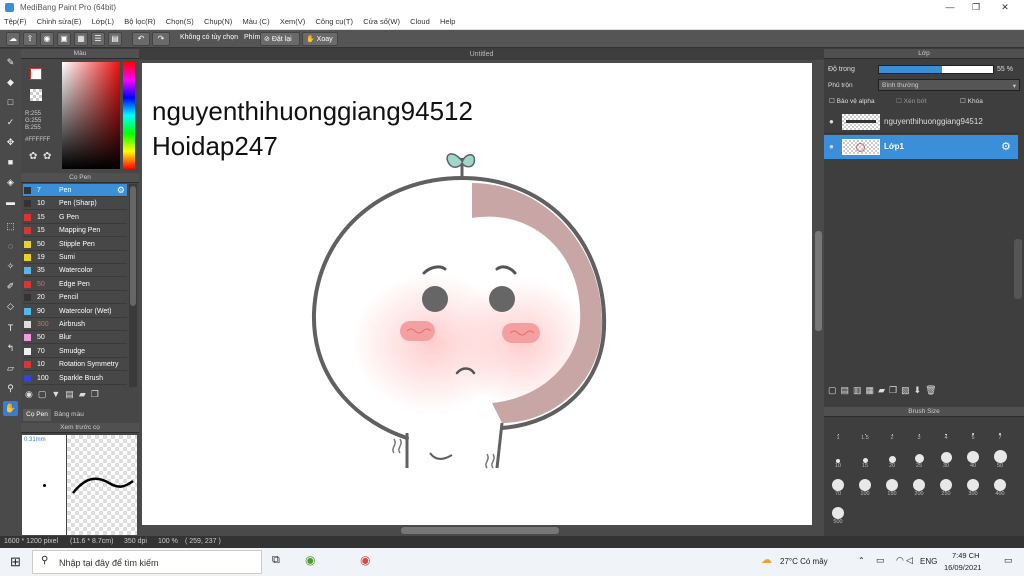 The image size is (1024, 576). I want to click on clock-date: 16/09/2021, so click(963, 567).